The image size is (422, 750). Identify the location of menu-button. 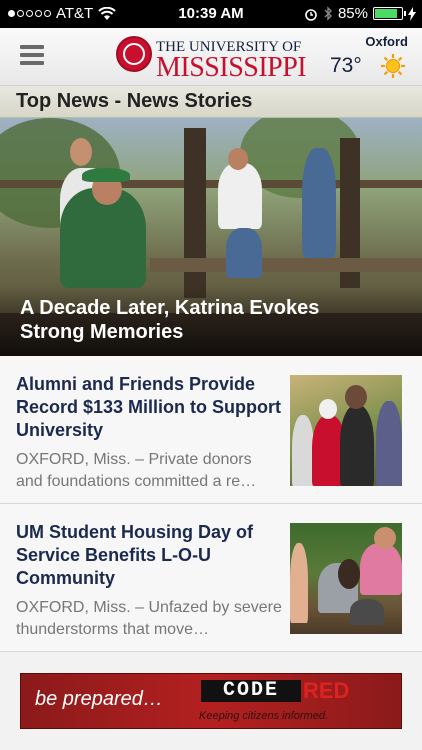
(32, 55).